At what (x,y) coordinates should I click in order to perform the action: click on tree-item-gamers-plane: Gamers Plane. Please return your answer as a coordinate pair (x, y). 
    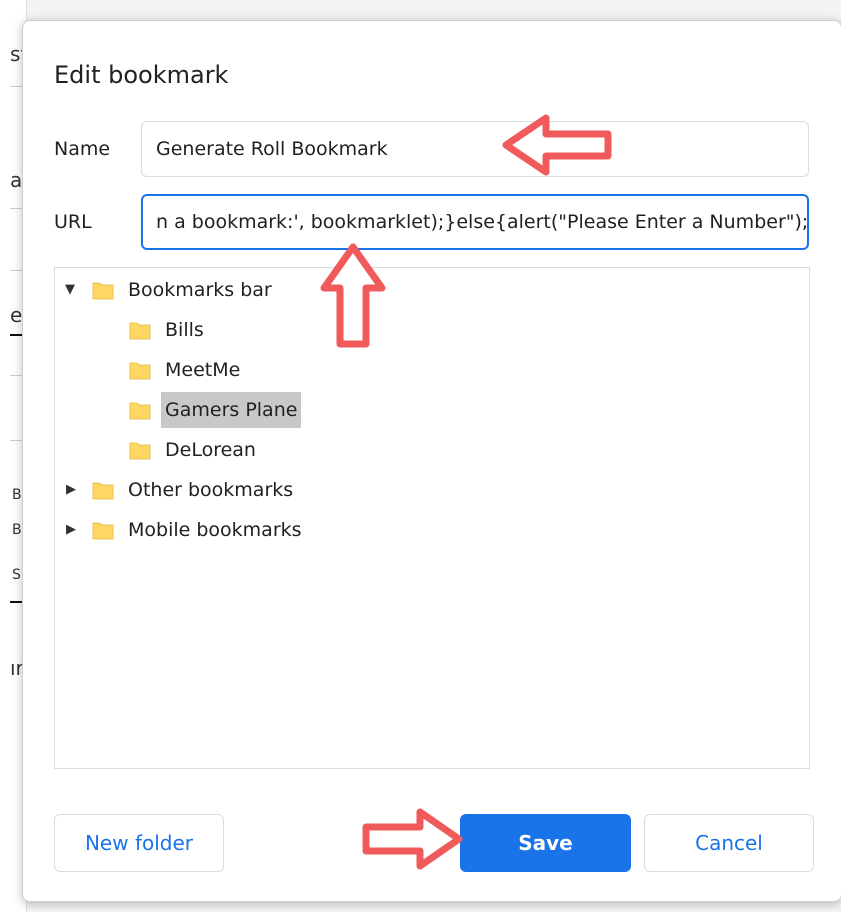
    Looking at the image, I should click on (255, 410).